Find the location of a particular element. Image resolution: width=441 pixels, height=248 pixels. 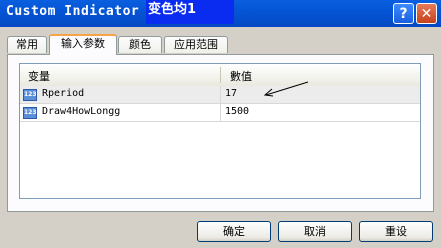

parameter-name: Draw4HowLongg is located at coordinates (81, 111).